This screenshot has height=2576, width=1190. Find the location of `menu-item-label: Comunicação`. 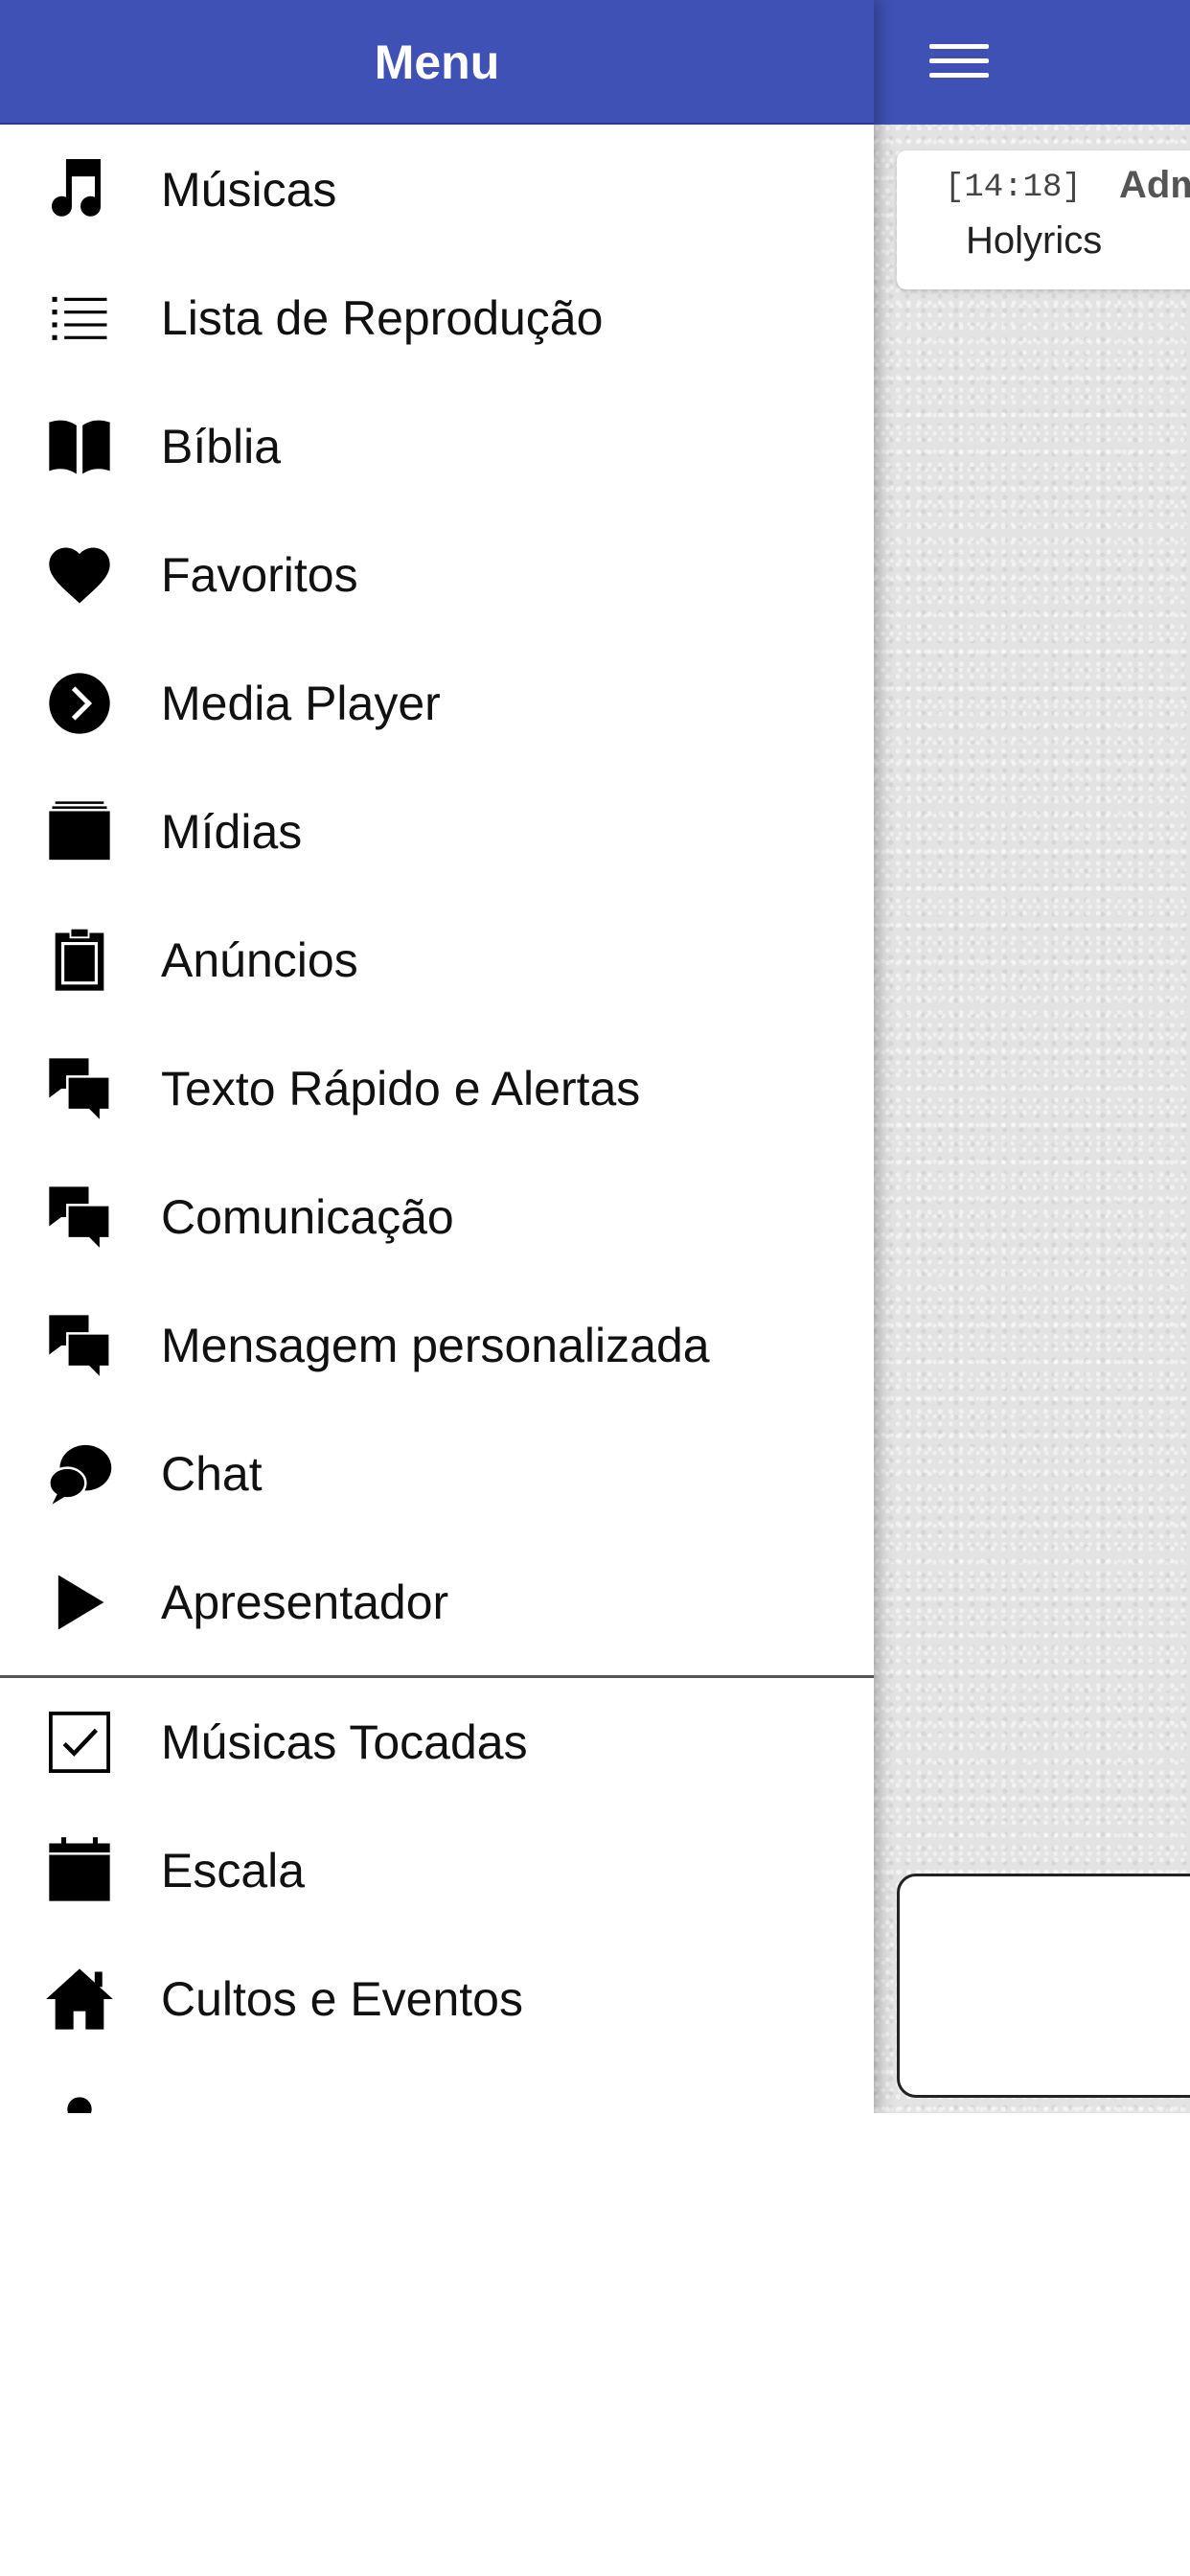

menu-item-label: Comunicação is located at coordinates (308, 1217).